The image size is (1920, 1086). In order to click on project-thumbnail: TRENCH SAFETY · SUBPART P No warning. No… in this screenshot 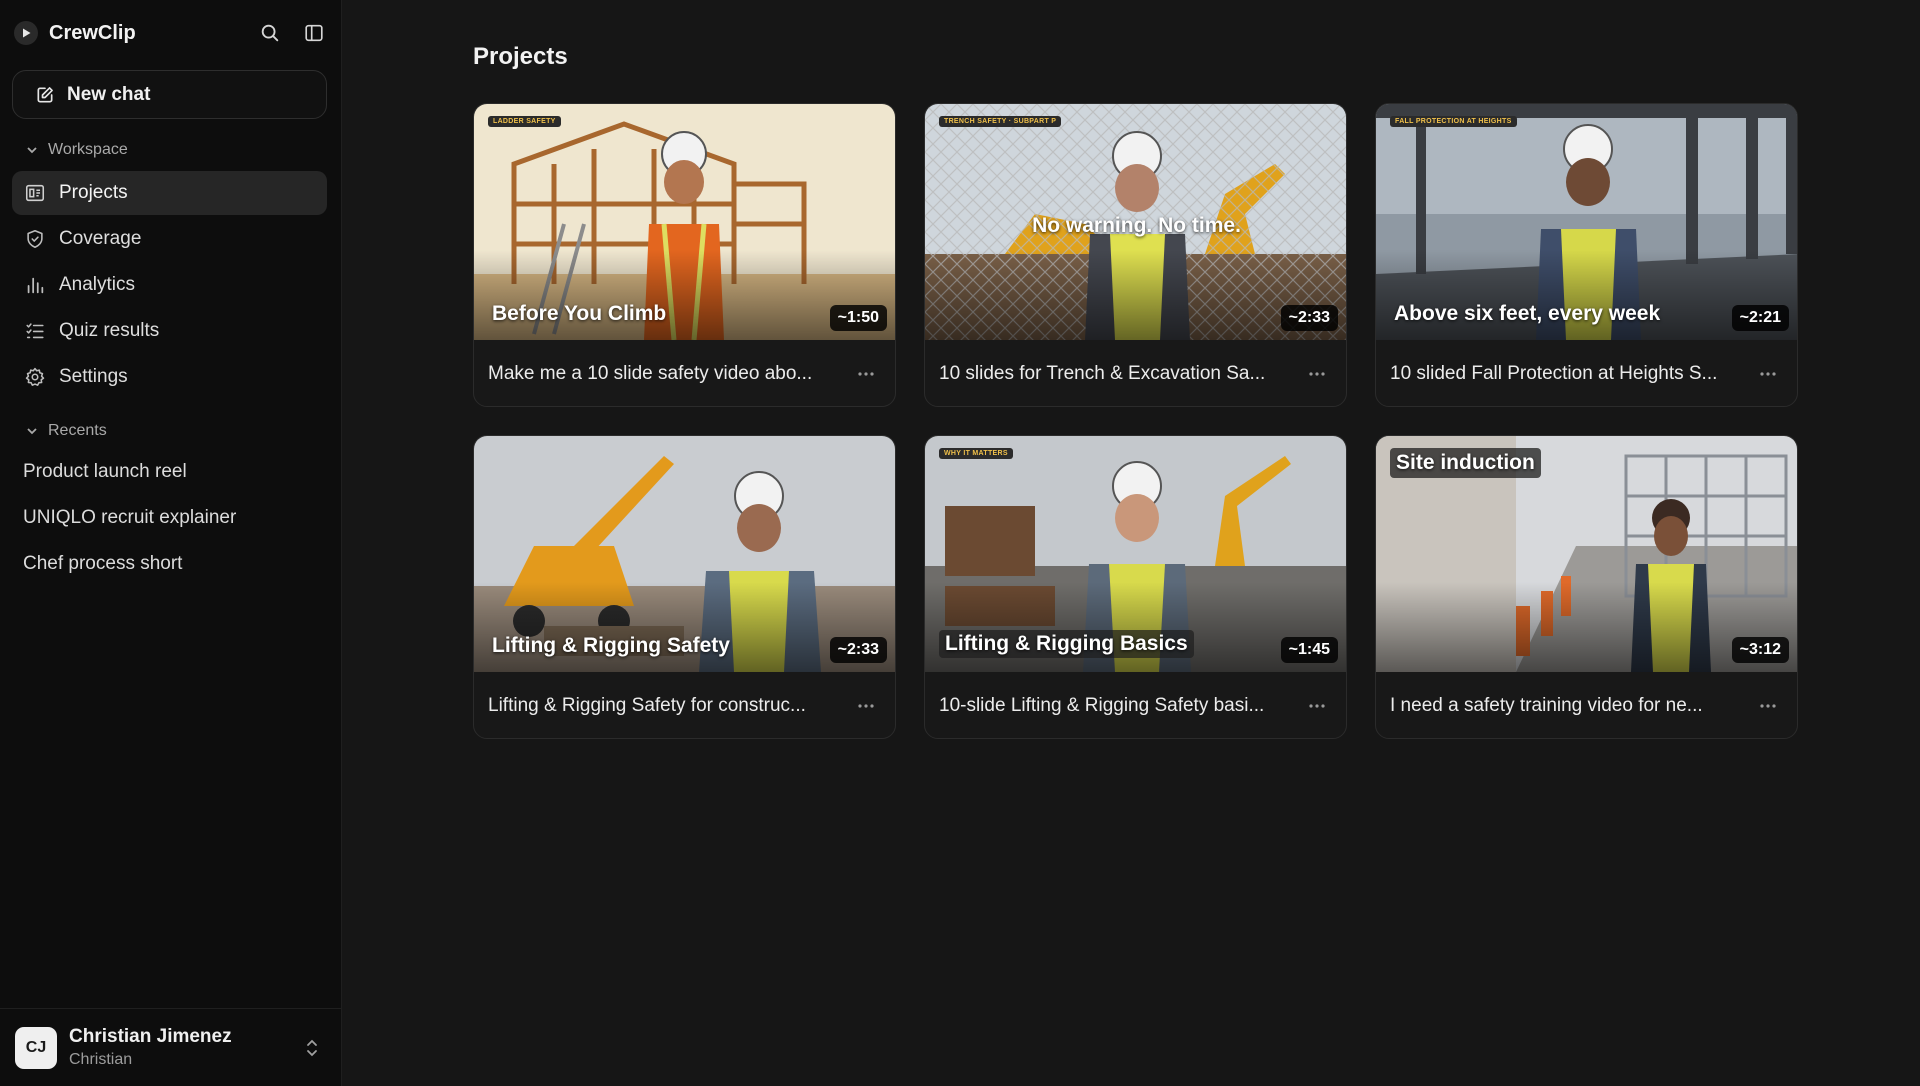, I will do `click(1135, 222)`.